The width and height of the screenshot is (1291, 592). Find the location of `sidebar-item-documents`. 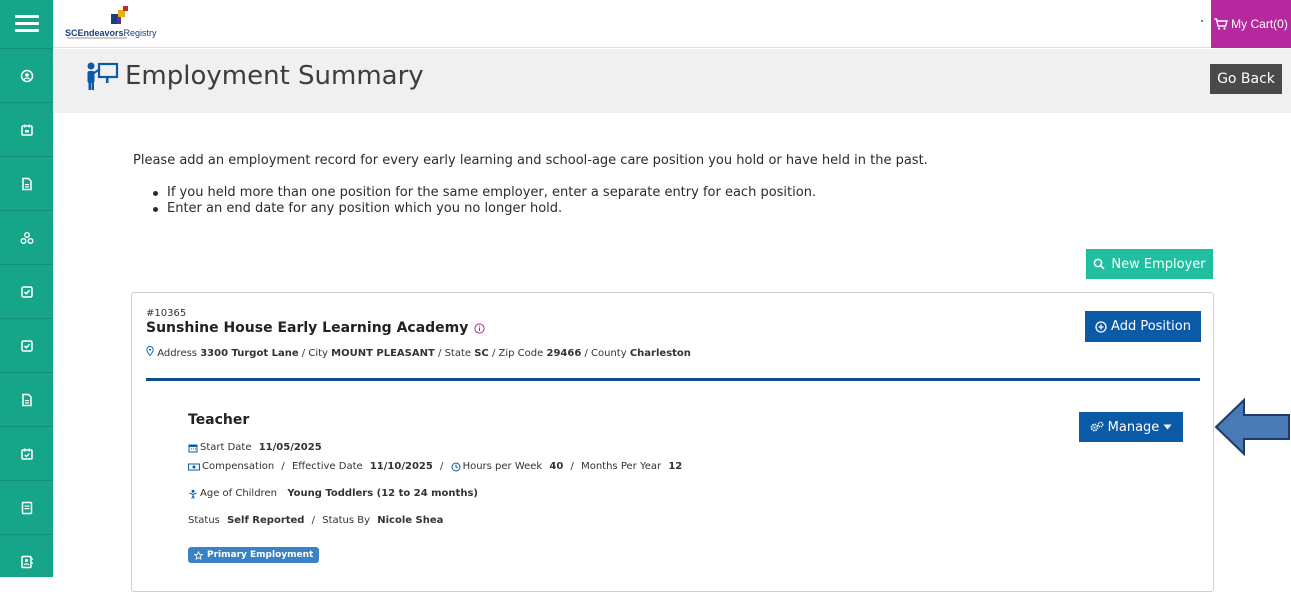

sidebar-item-documents is located at coordinates (26, 183).